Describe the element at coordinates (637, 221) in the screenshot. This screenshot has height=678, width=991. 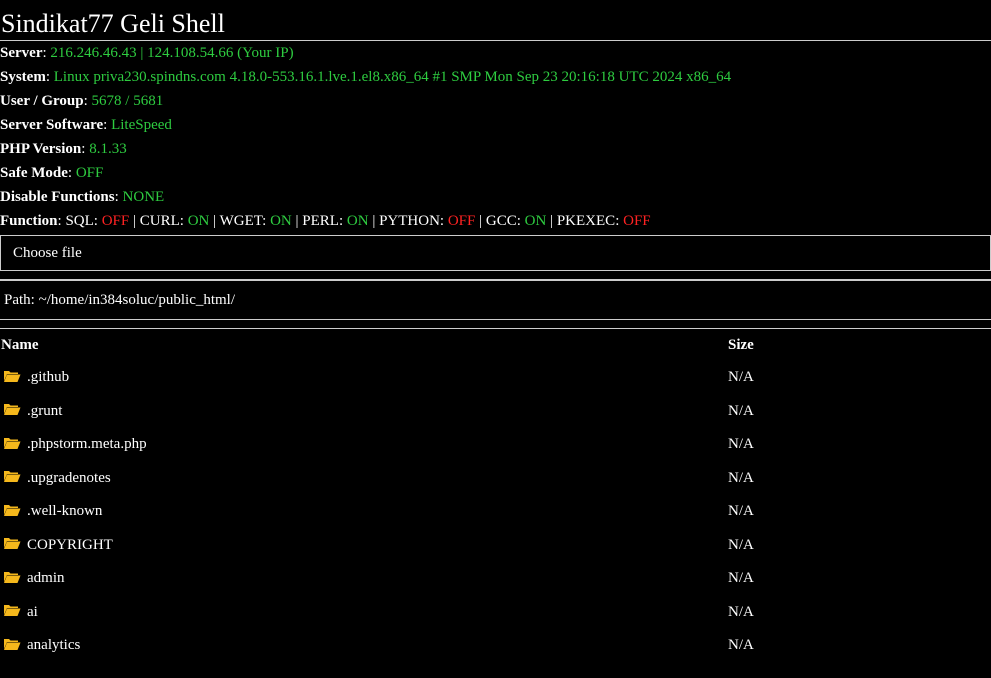
I see `function-pkexec-status: OFF` at that location.